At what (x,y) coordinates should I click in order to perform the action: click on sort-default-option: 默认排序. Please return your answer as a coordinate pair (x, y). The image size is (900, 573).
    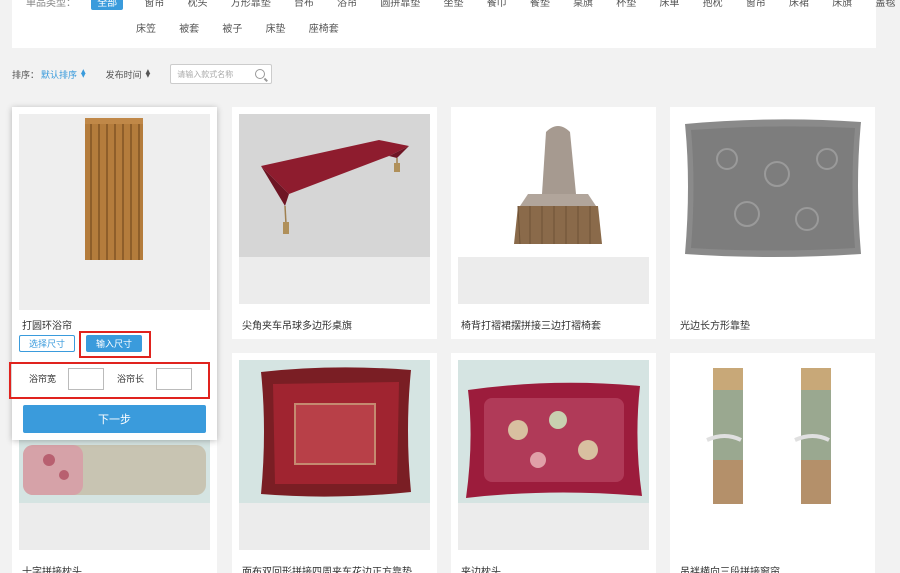
    Looking at the image, I should click on (59, 74).